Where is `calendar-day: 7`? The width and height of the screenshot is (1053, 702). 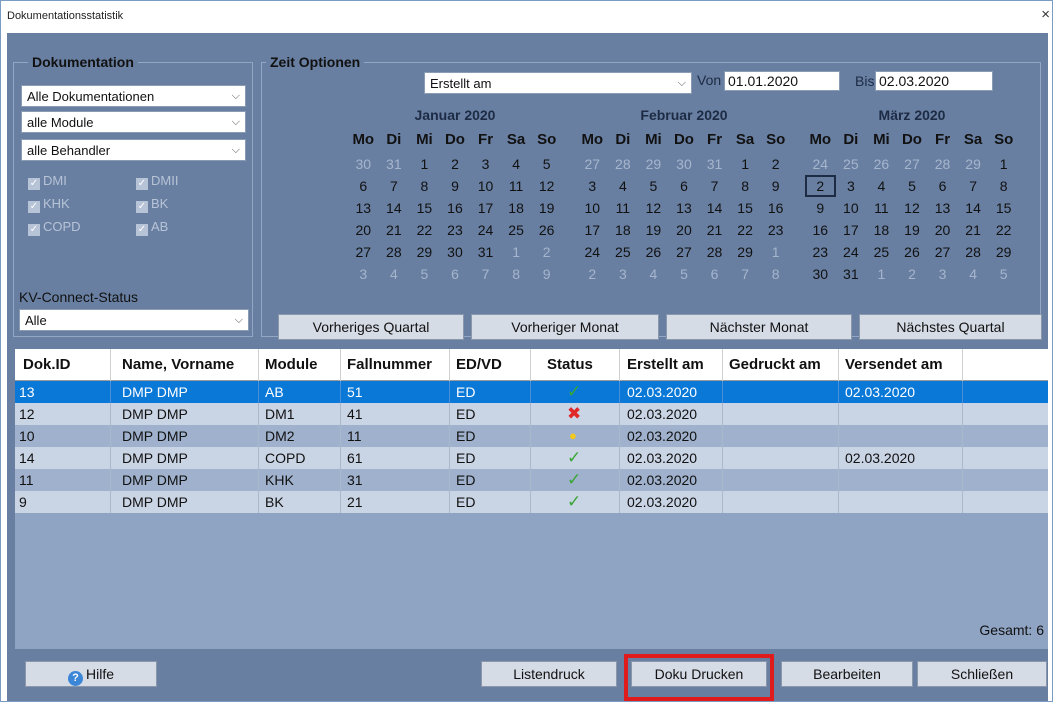
calendar-day: 7 is located at coordinates (745, 274).